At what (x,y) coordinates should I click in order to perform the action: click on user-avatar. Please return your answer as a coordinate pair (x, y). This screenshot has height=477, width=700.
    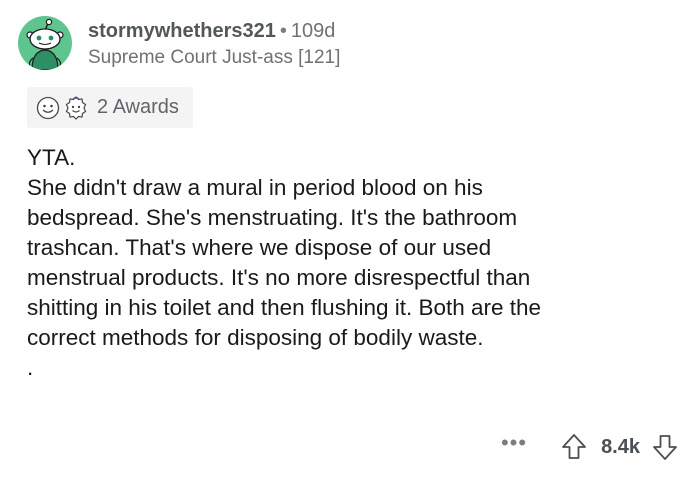
    Looking at the image, I should click on (45, 43).